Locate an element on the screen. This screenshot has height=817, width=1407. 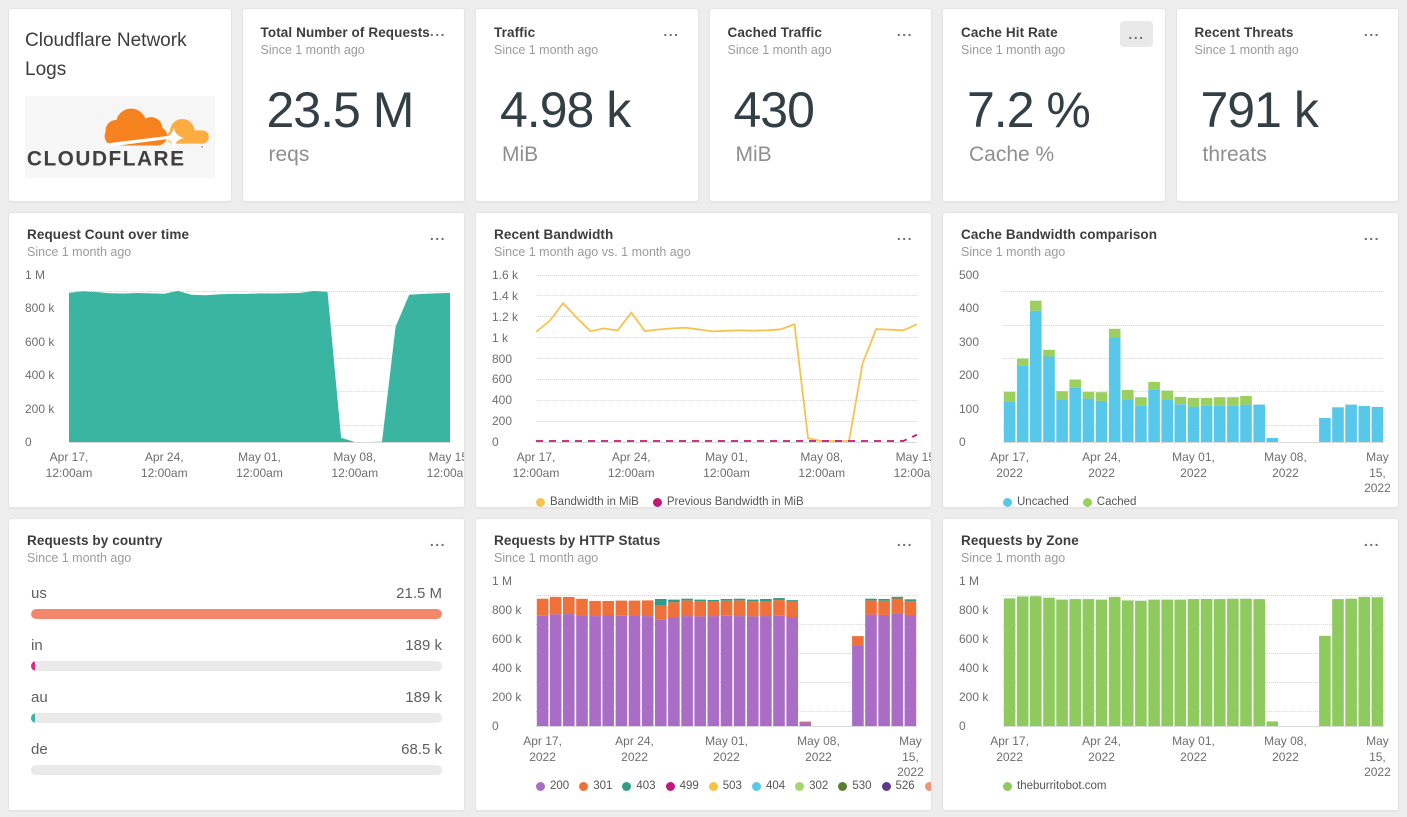
panel-subtitle: Since 1 month ago vs. 1 month ago is located at coordinates (592, 252).